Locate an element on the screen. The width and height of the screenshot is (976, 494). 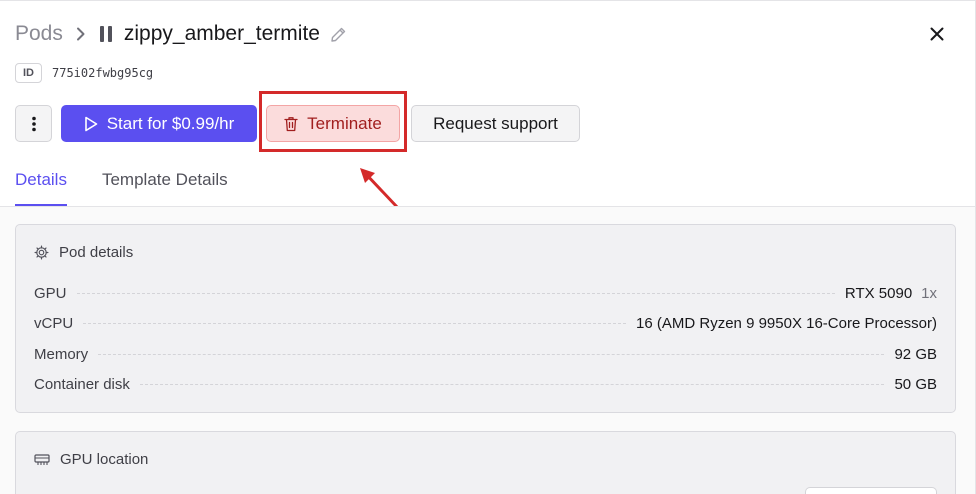
gpu-location-card: GPU location is located at coordinates (485, 462).